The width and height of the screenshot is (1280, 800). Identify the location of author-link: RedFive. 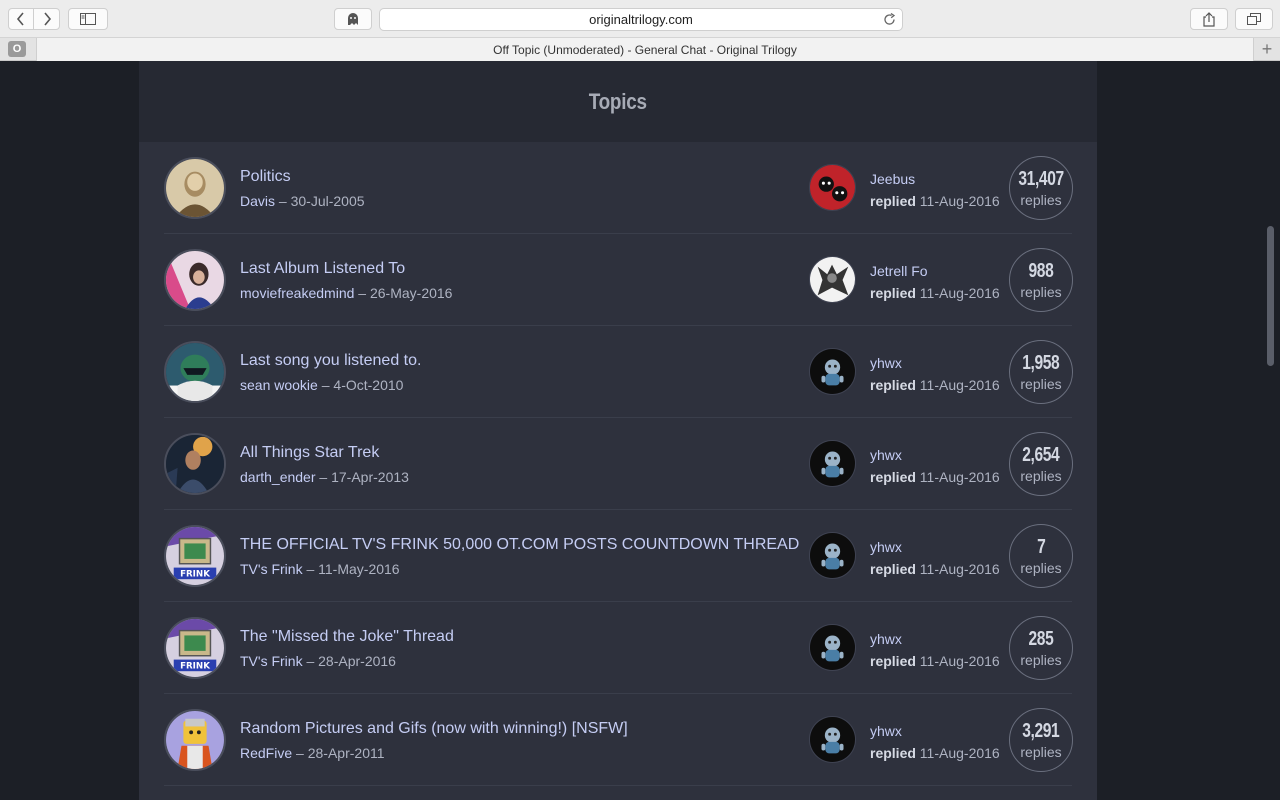
(266, 753).